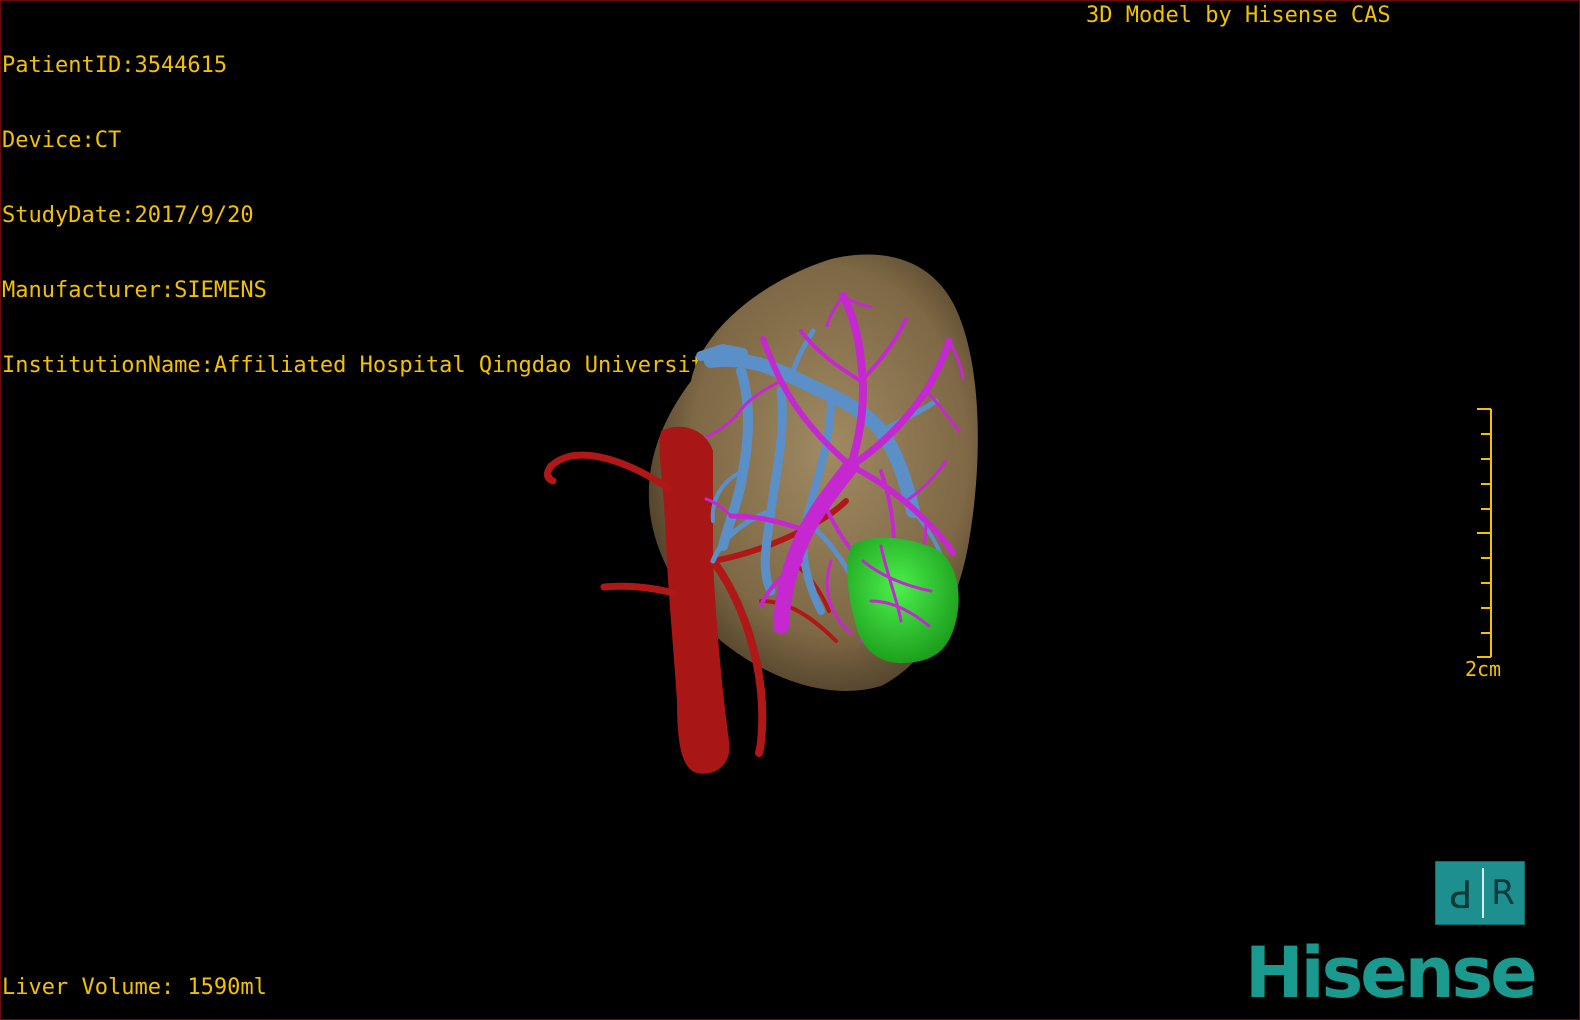 This screenshot has width=1580, height=1020. I want to click on hisense-logo: Hisense, so click(1391, 973).